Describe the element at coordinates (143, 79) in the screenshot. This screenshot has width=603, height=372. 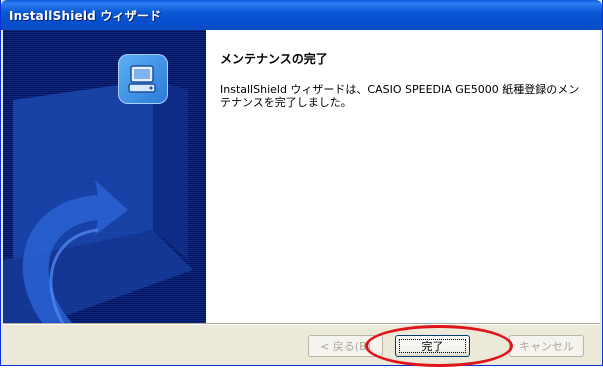
I see `computer-setup-icon` at that location.